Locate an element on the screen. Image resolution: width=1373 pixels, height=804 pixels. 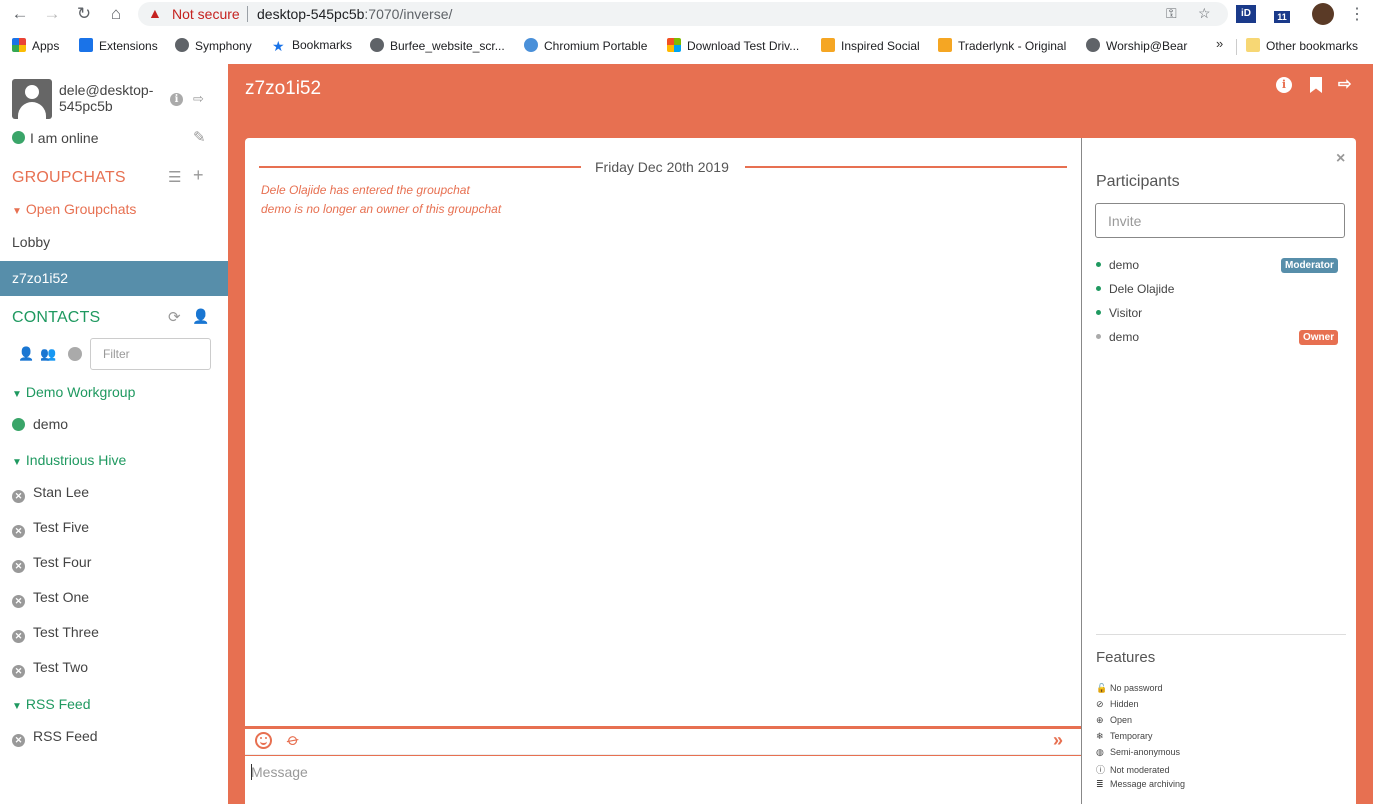
participant-item: Dele Olajide is located at coordinates (1135, 289).